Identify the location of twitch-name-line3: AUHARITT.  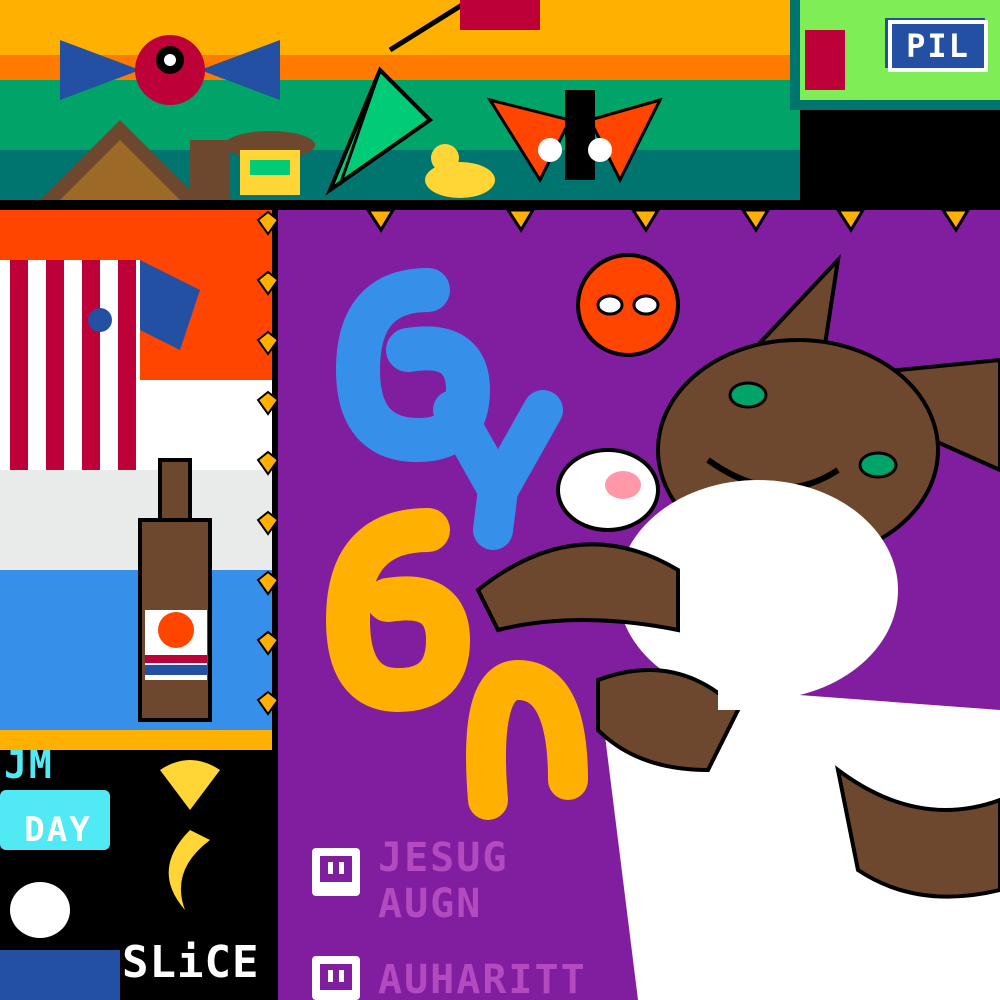
(482, 978).